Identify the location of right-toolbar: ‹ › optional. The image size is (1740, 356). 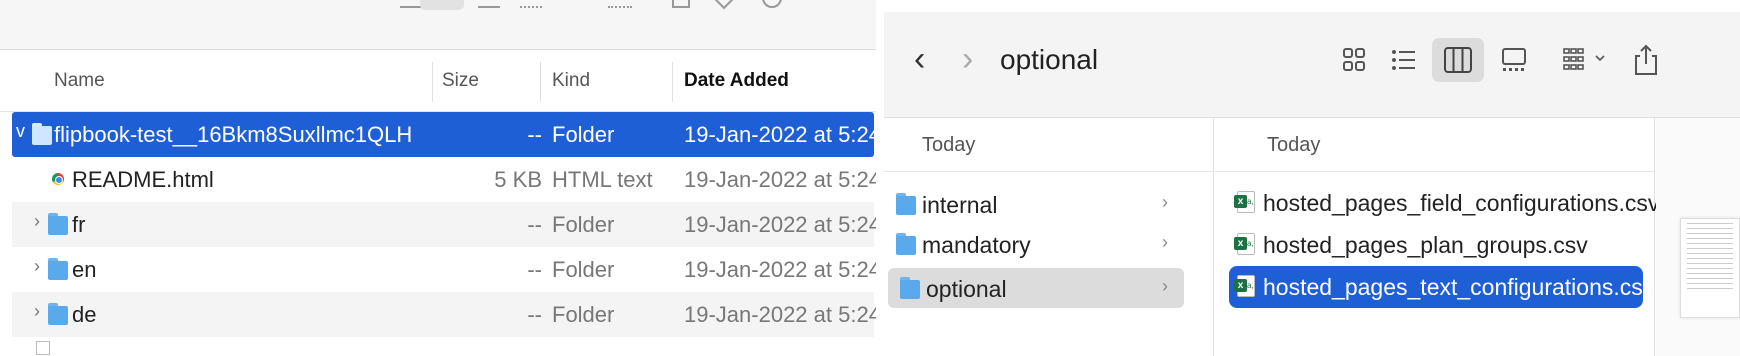
(1312, 65).